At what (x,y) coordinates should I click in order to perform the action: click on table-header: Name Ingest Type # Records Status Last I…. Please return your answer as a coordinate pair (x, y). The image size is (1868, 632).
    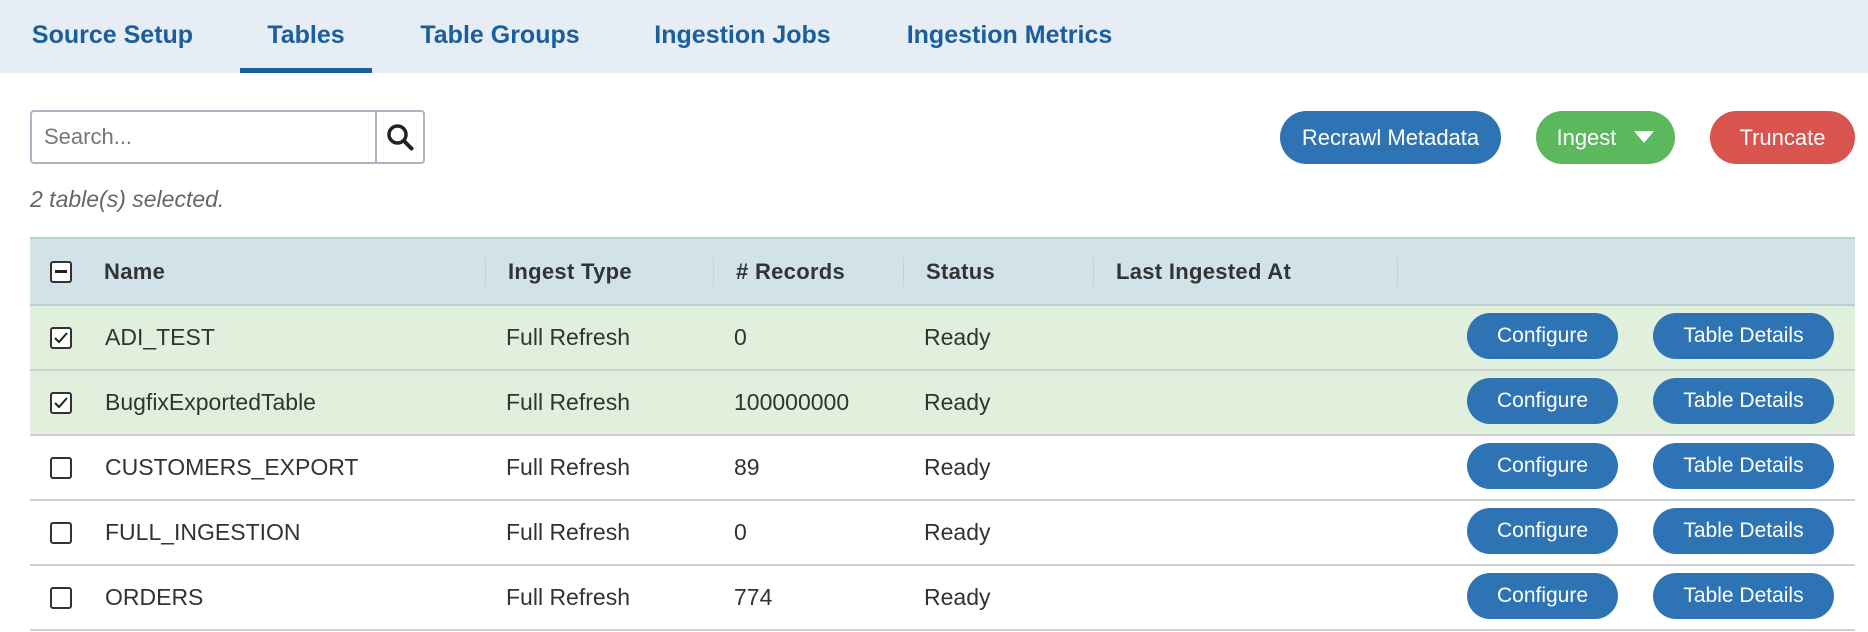
    Looking at the image, I should click on (942, 271).